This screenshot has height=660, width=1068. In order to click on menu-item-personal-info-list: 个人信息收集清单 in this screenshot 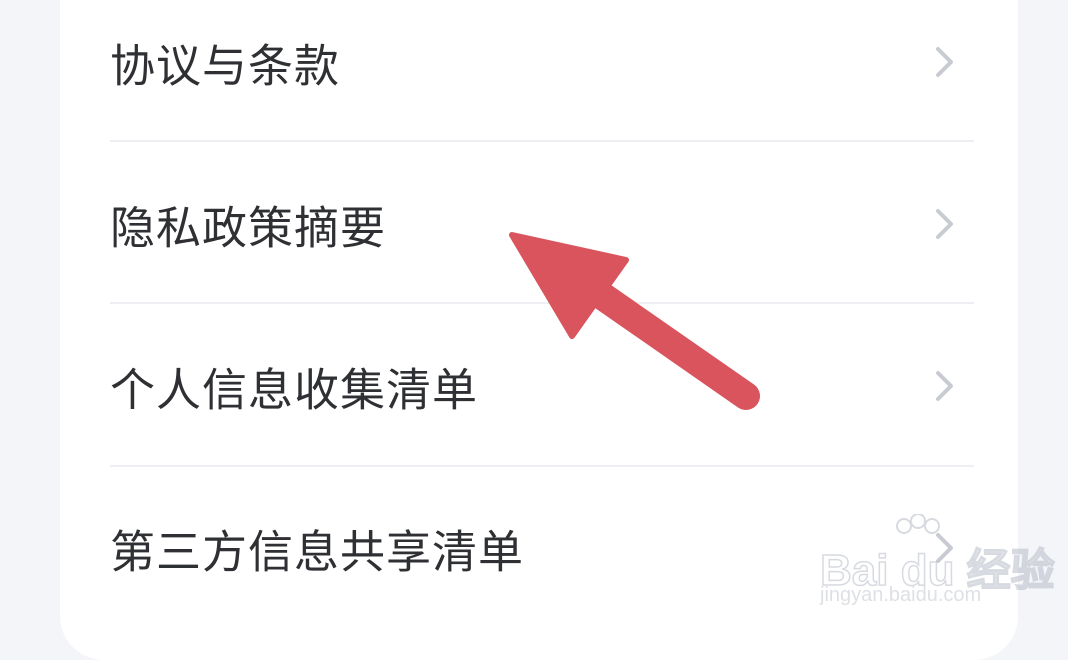, I will do `click(542, 386)`.